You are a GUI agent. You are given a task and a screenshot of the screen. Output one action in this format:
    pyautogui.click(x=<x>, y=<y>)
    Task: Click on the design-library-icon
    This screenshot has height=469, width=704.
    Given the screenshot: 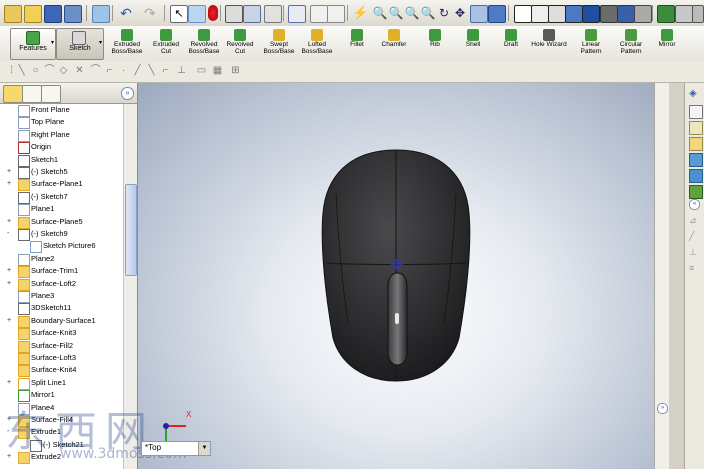 What is the action you would take?
    pyautogui.click(x=696, y=128)
    